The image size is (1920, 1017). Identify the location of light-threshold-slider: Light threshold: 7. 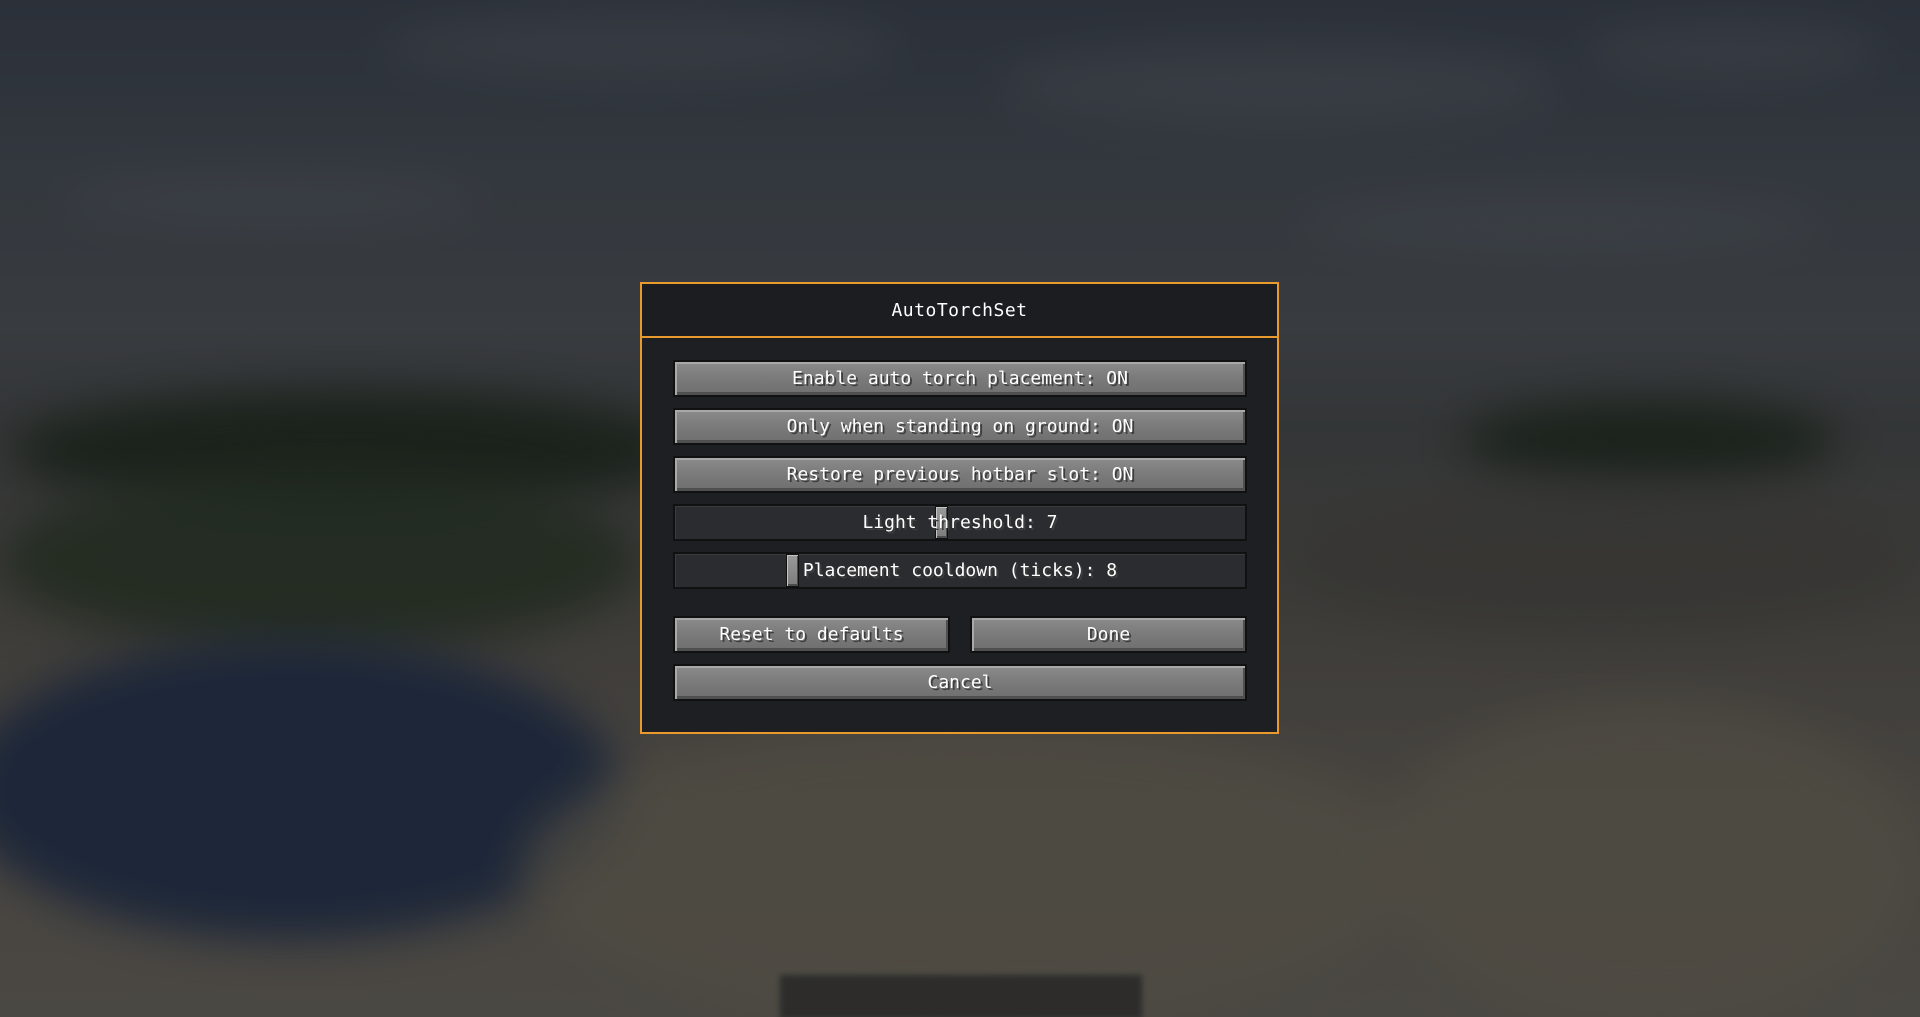
(960, 522).